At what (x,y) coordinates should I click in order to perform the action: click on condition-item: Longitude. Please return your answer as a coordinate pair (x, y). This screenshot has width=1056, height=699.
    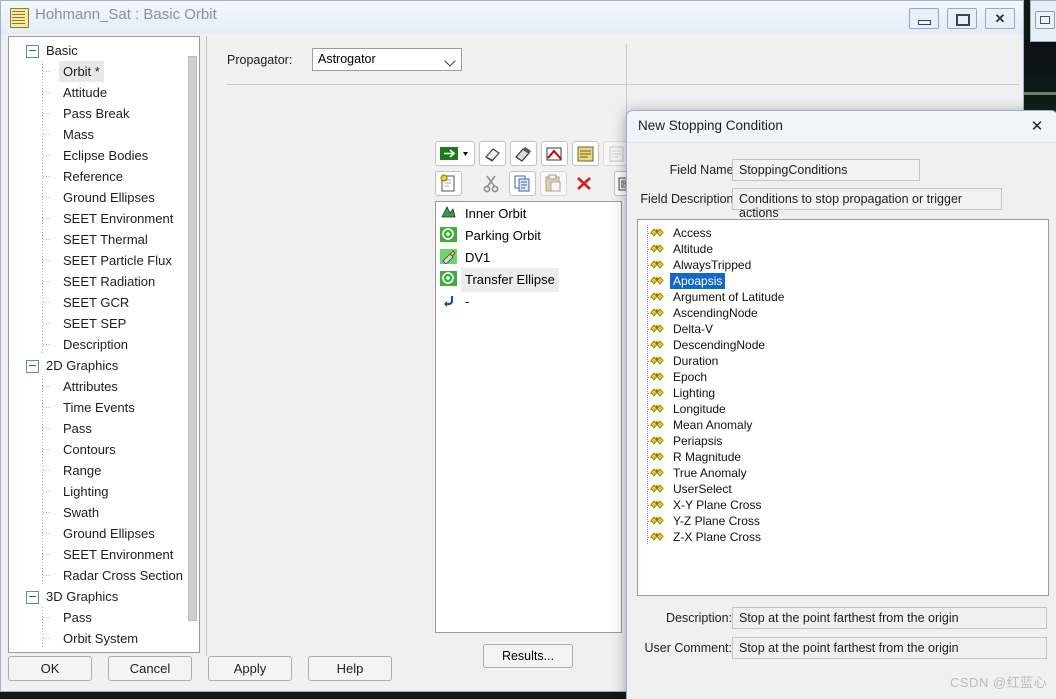
    Looking at the image, I should click on (843, 409).